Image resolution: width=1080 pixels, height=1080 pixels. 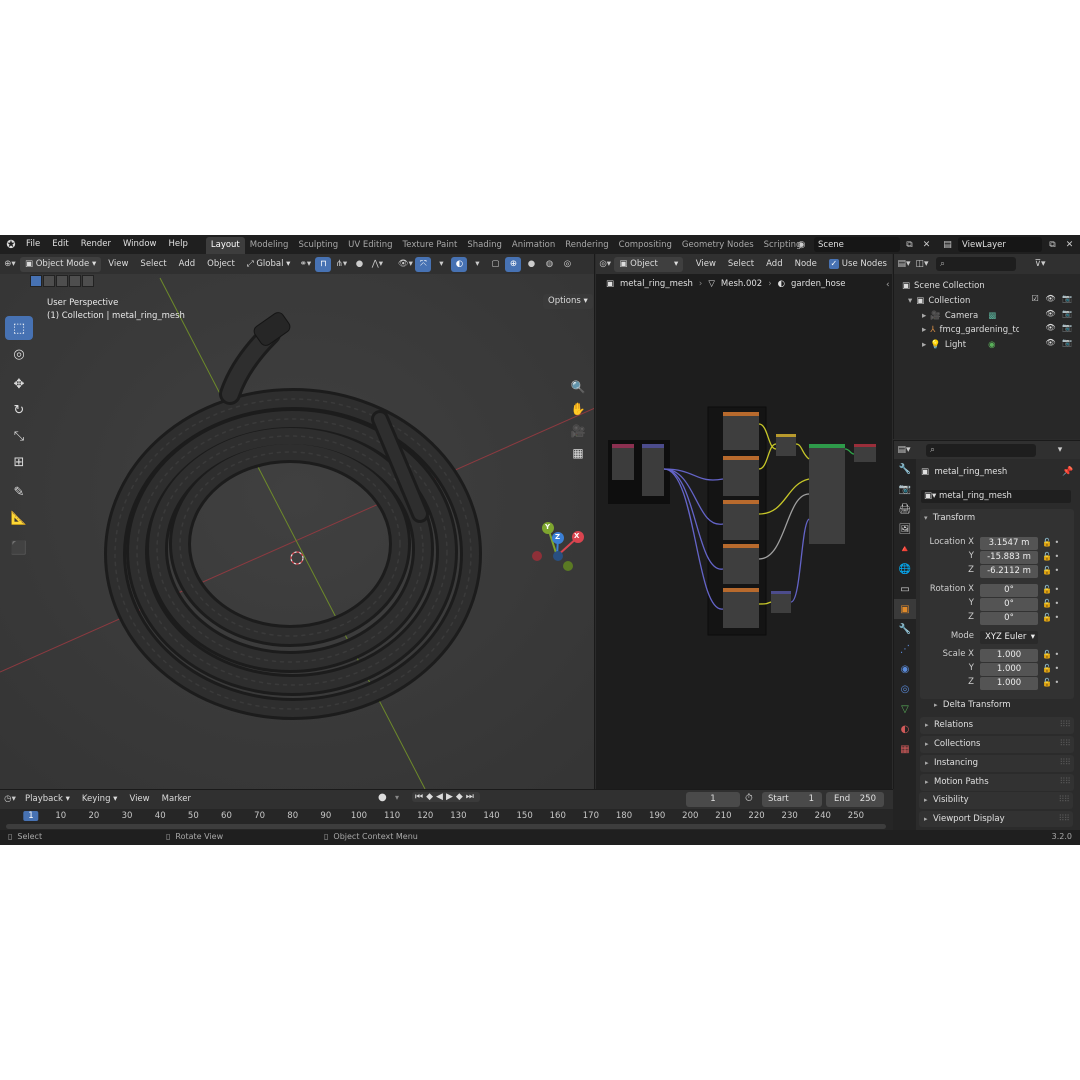 I want to click on view-layer-tab-icon: 🖼, so click(x=905, y=529).